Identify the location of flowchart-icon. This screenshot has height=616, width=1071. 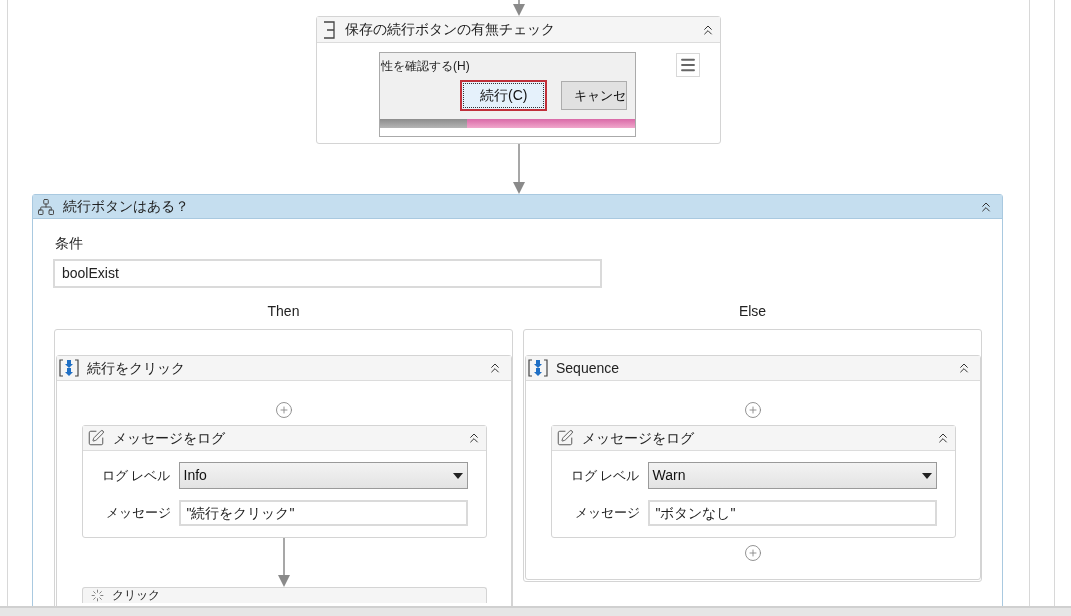
(46, 206).